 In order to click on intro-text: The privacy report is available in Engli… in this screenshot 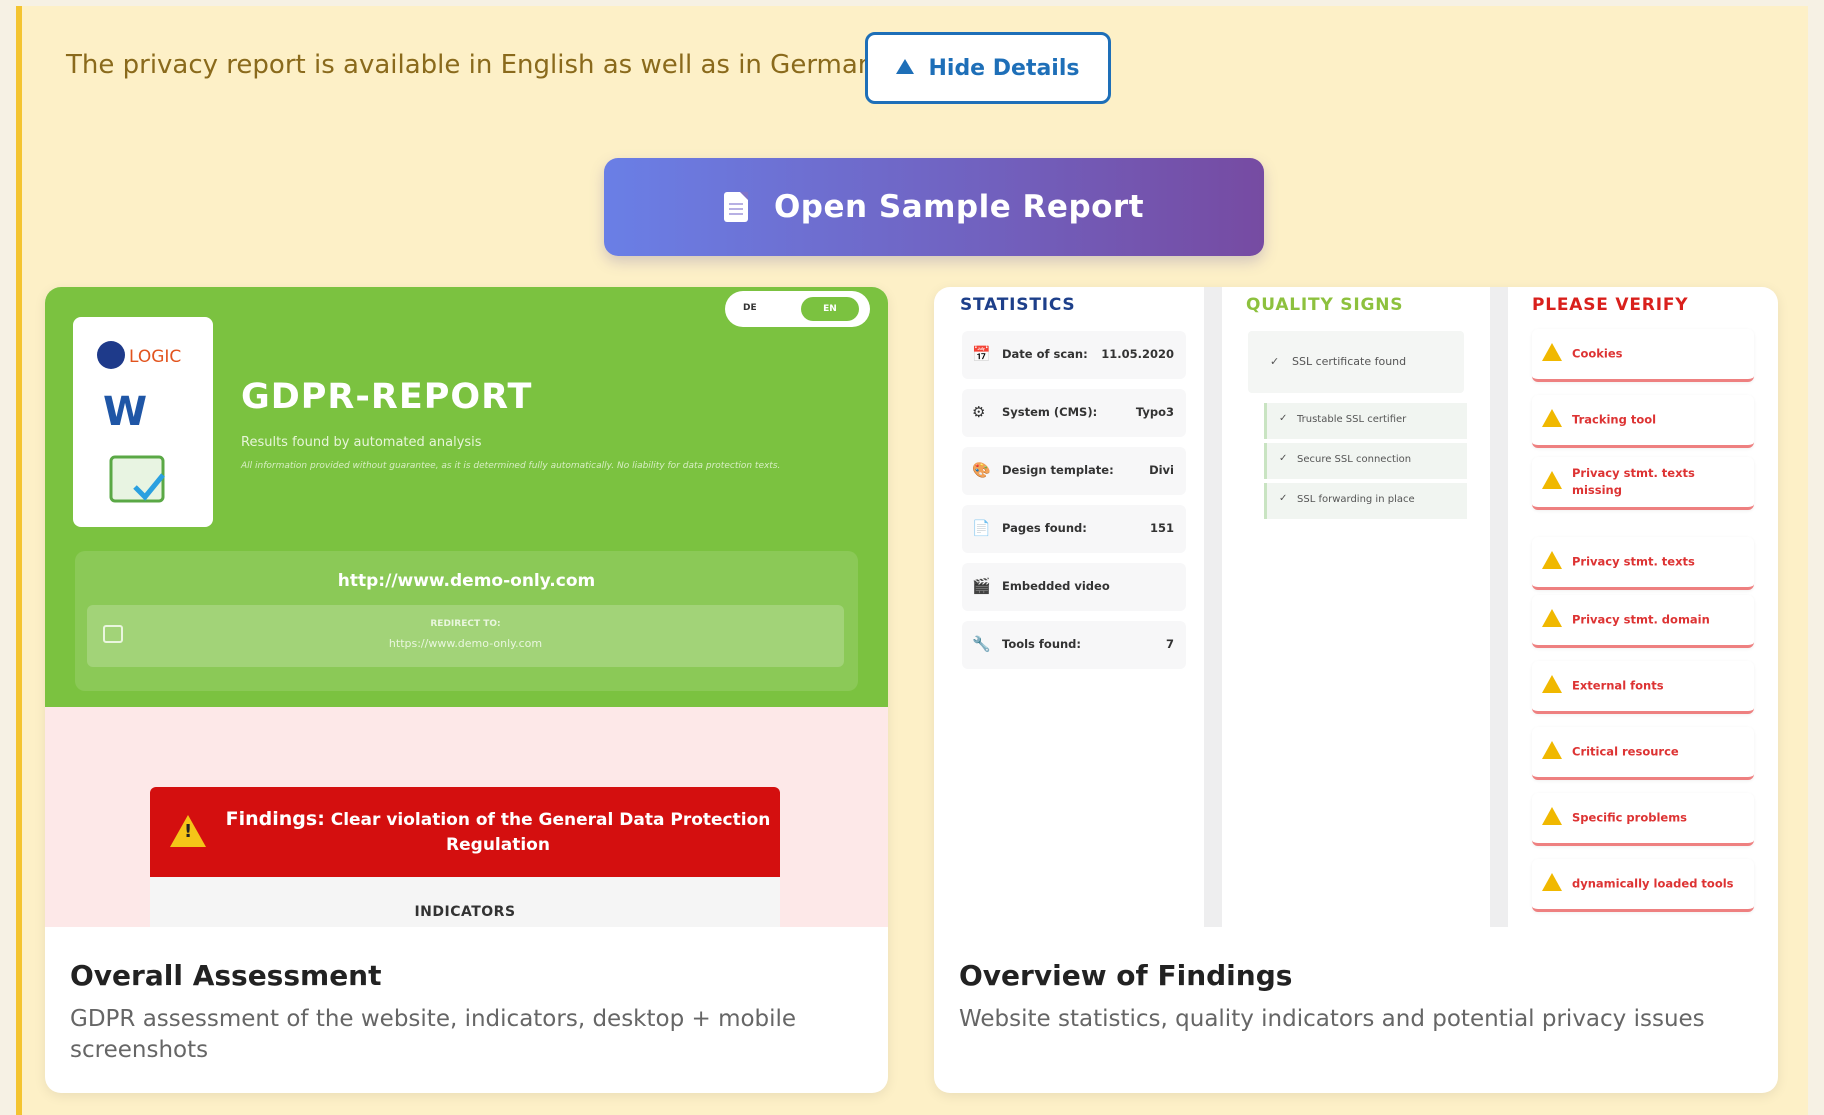, I will do `click(474, 65)`.